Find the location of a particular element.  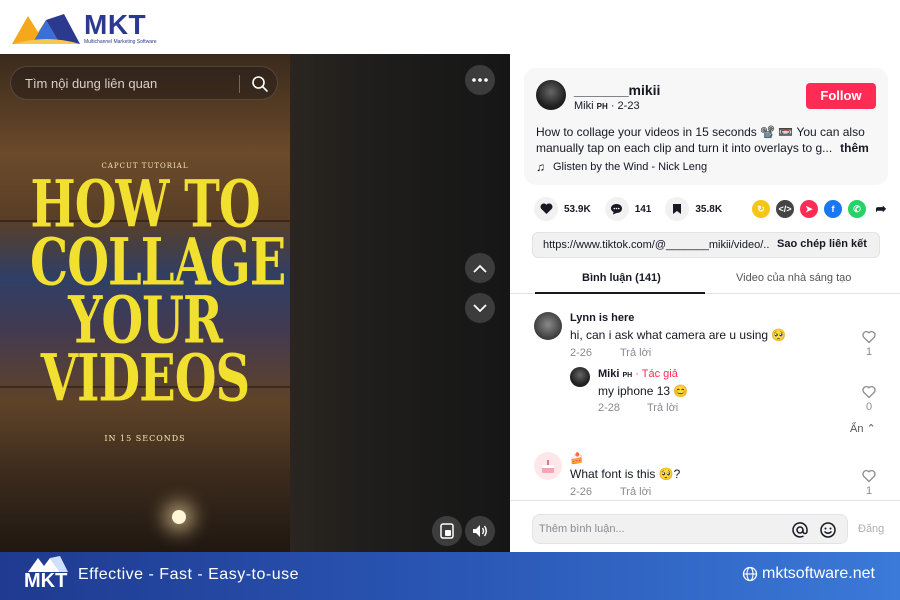

mkt-logo: MKT Multichannel Marketing Software is located at coordinates (83, 28).